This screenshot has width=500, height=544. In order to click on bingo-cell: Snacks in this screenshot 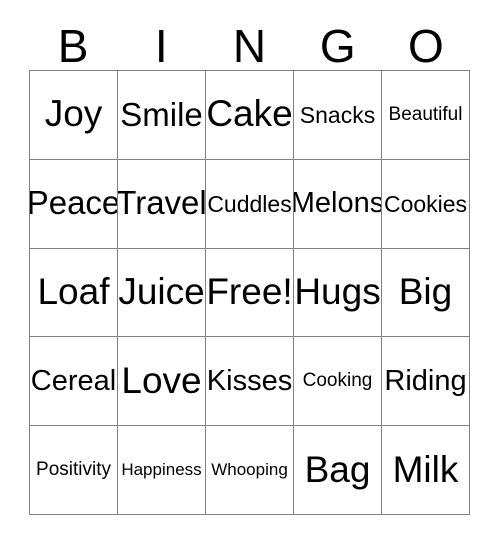, I will do `click(338, 115)`.